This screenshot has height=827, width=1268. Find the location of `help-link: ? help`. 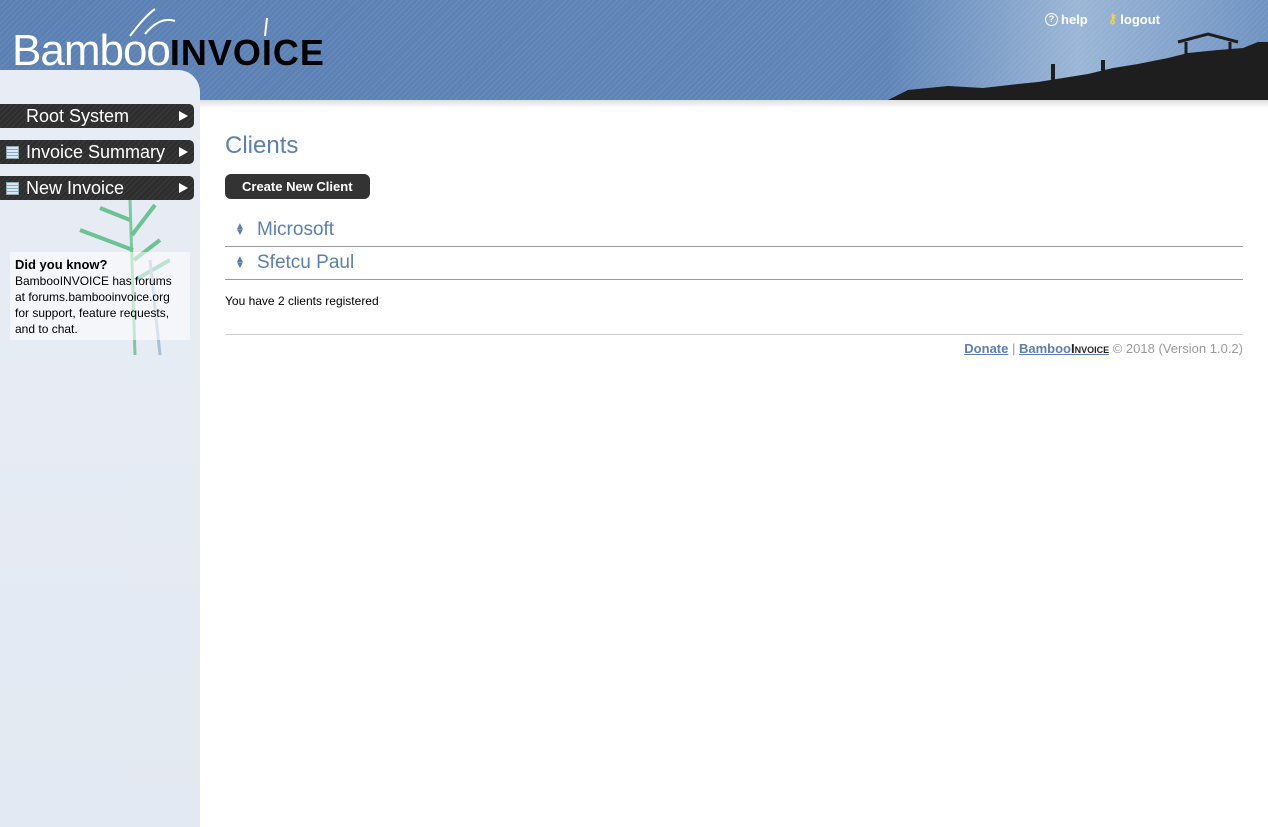

help-link: ? help is located at coordinates (1066, 19).